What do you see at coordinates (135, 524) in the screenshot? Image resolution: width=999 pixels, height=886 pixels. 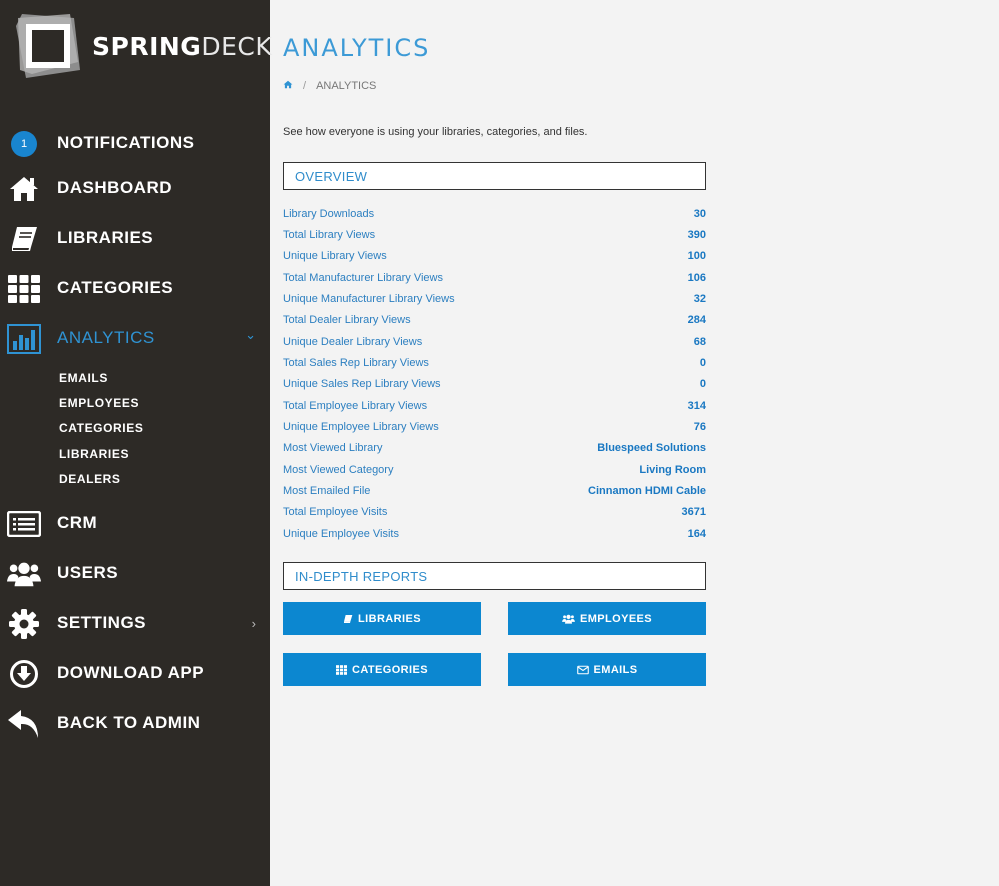 I see `sidebar-item-crm: CRM` at bounding box center [135, 524].